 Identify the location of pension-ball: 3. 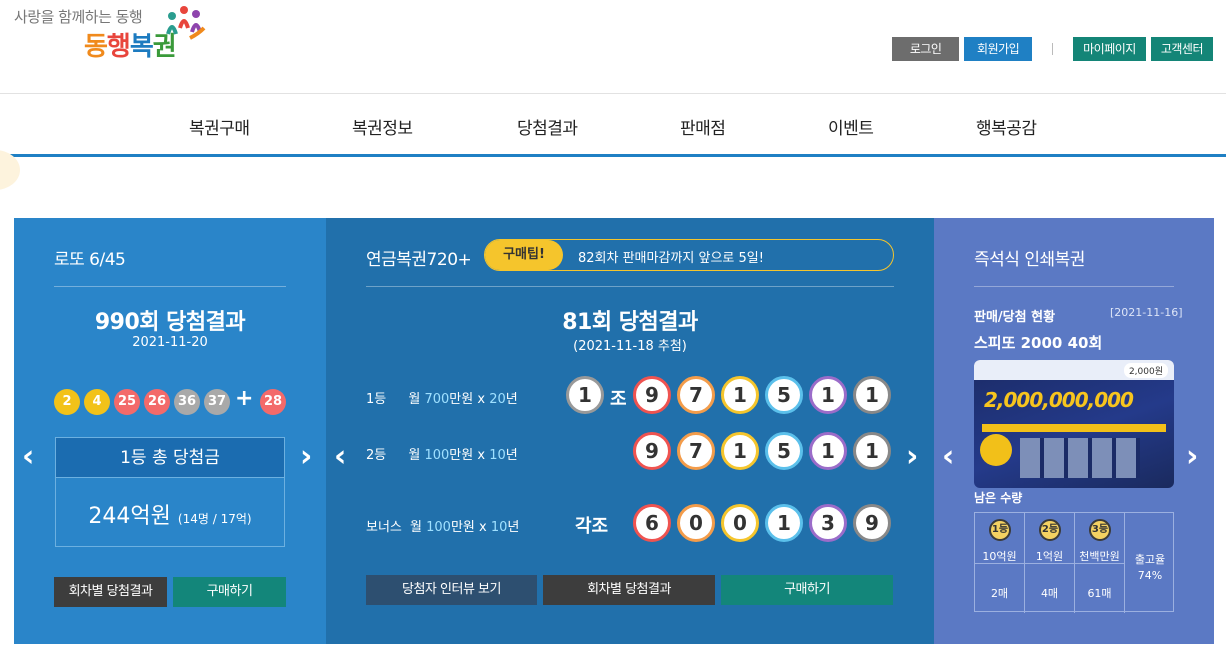
(828, 523).